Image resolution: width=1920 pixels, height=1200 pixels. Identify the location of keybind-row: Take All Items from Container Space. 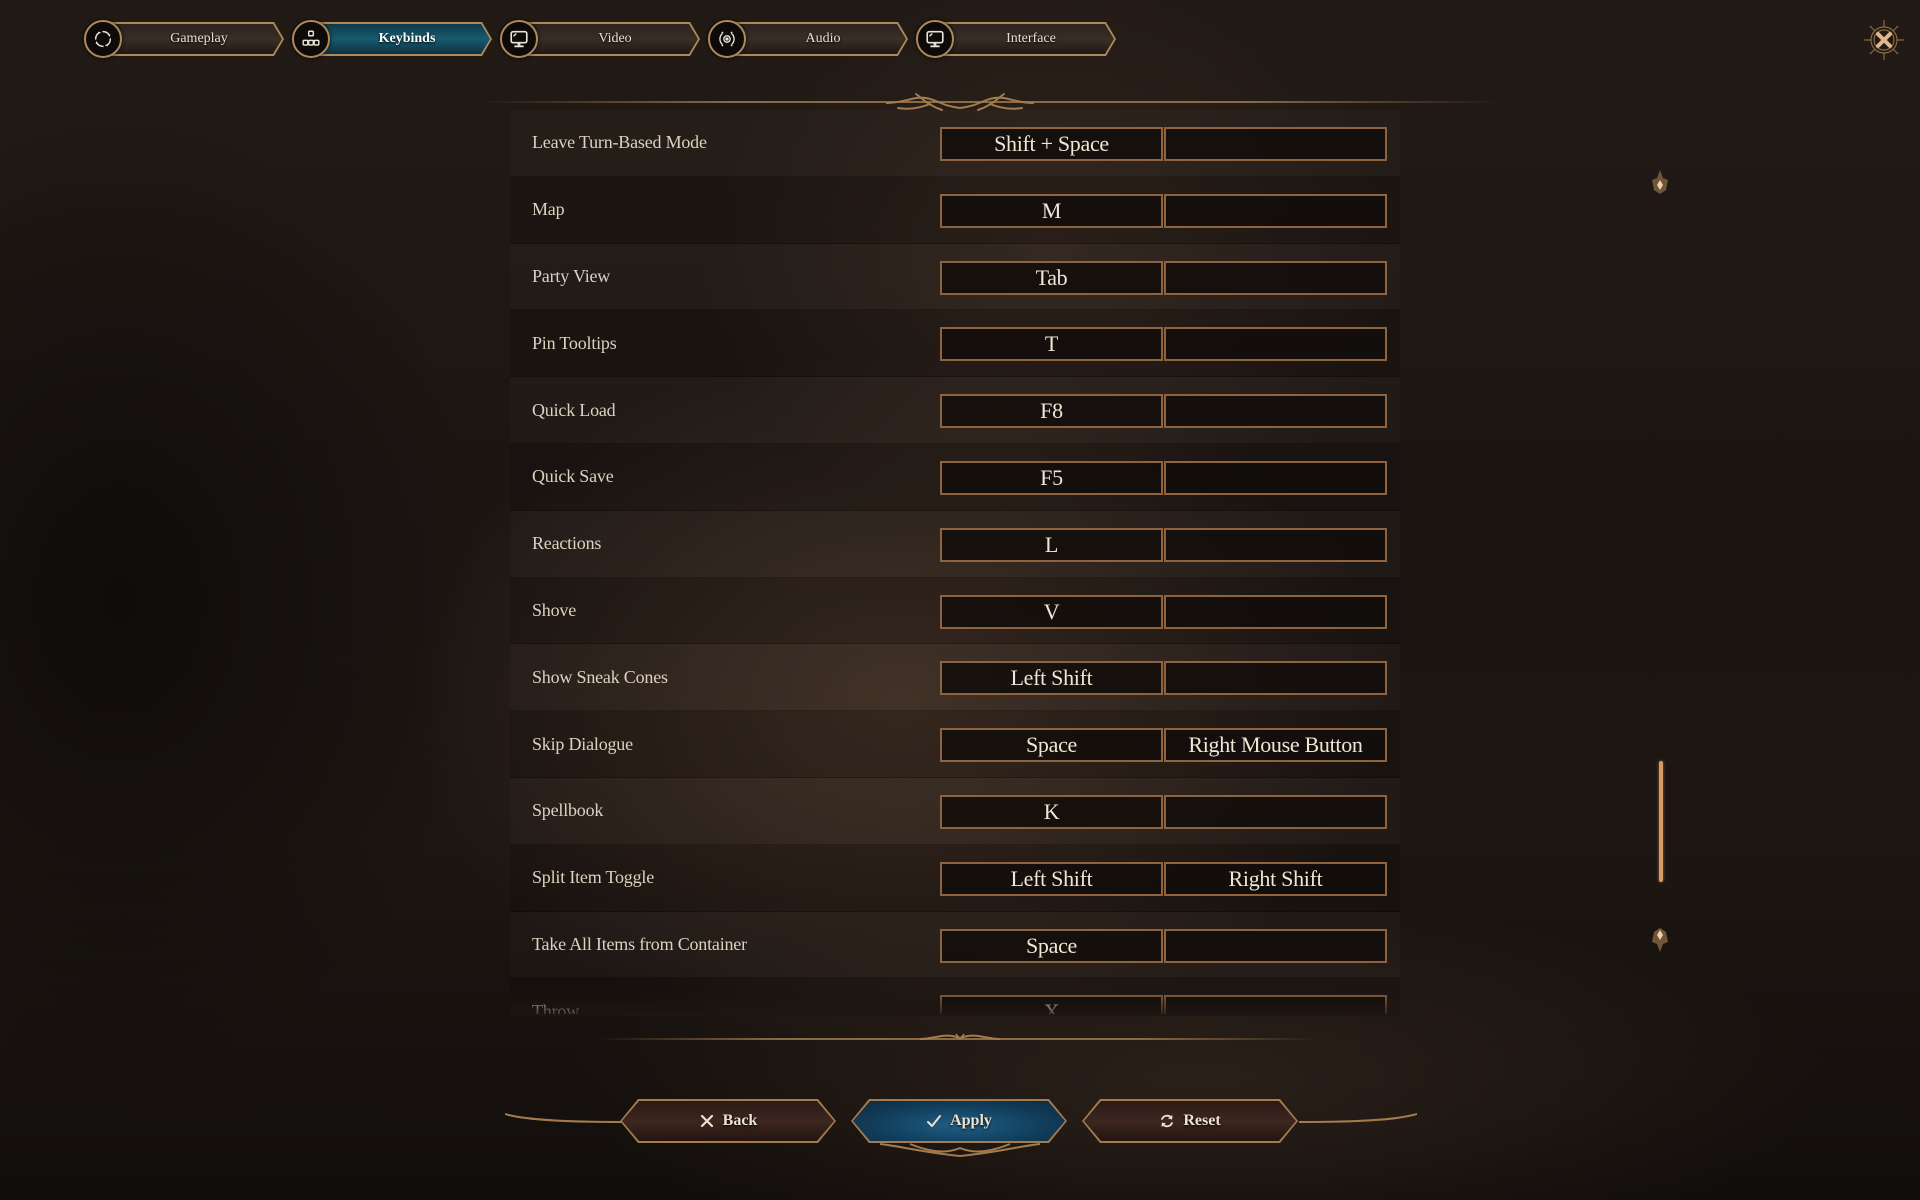
(955, 945).